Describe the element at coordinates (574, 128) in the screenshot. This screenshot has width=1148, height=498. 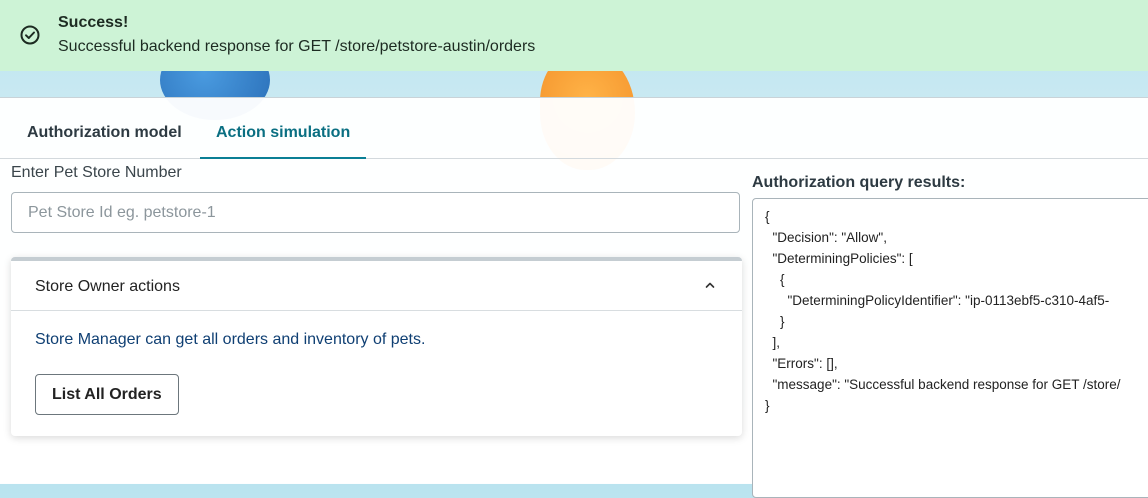
I see `tab-bar: Authorization model Action simulation` at that location.